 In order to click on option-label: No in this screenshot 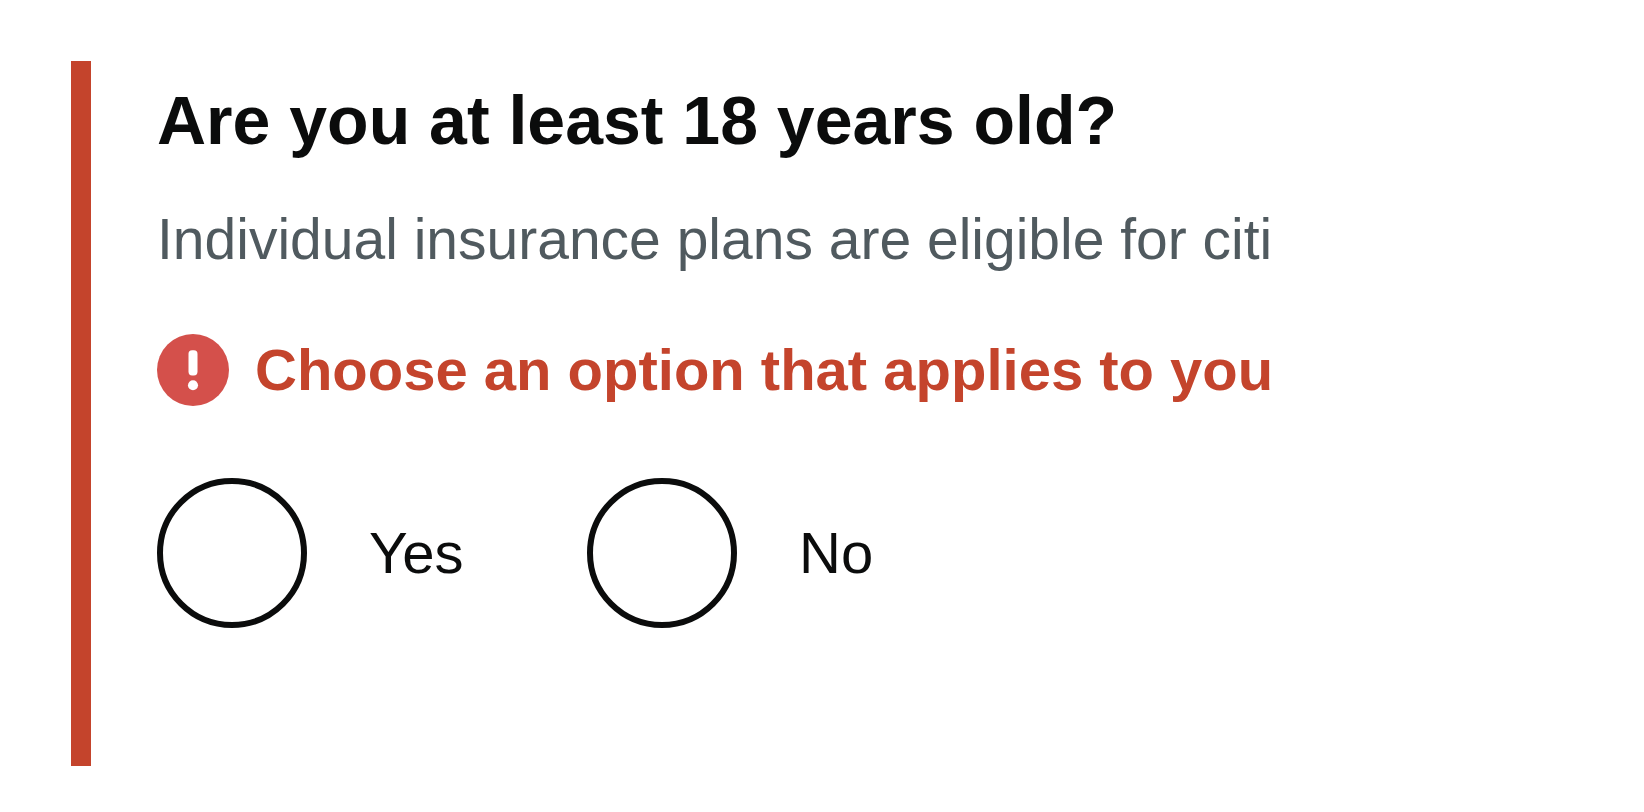, I will do `click(879, 553)`.